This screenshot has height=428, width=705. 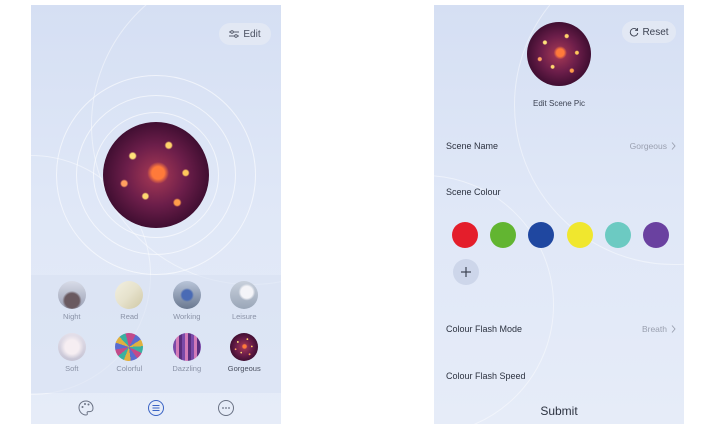 I want to click on colour-flash-mode-value: Breath, so click(x=659, y=329).